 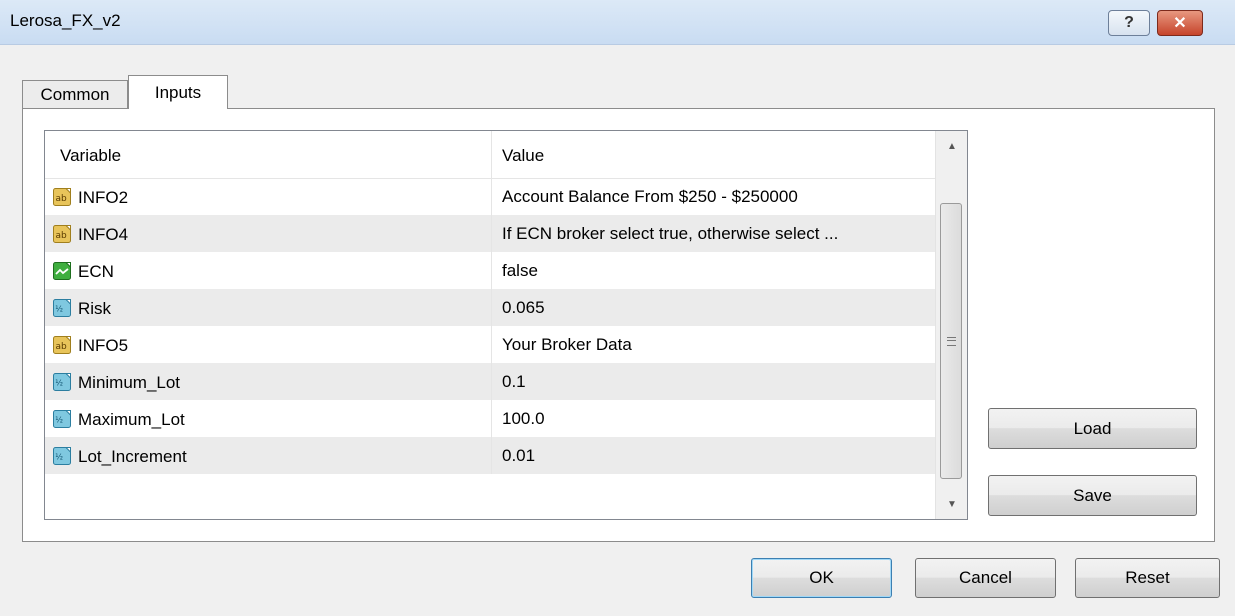 What do you see at coordinates (103, 198) in the screenshot?
I see `variable-name: INFO2` at bounding box center [103, 198].